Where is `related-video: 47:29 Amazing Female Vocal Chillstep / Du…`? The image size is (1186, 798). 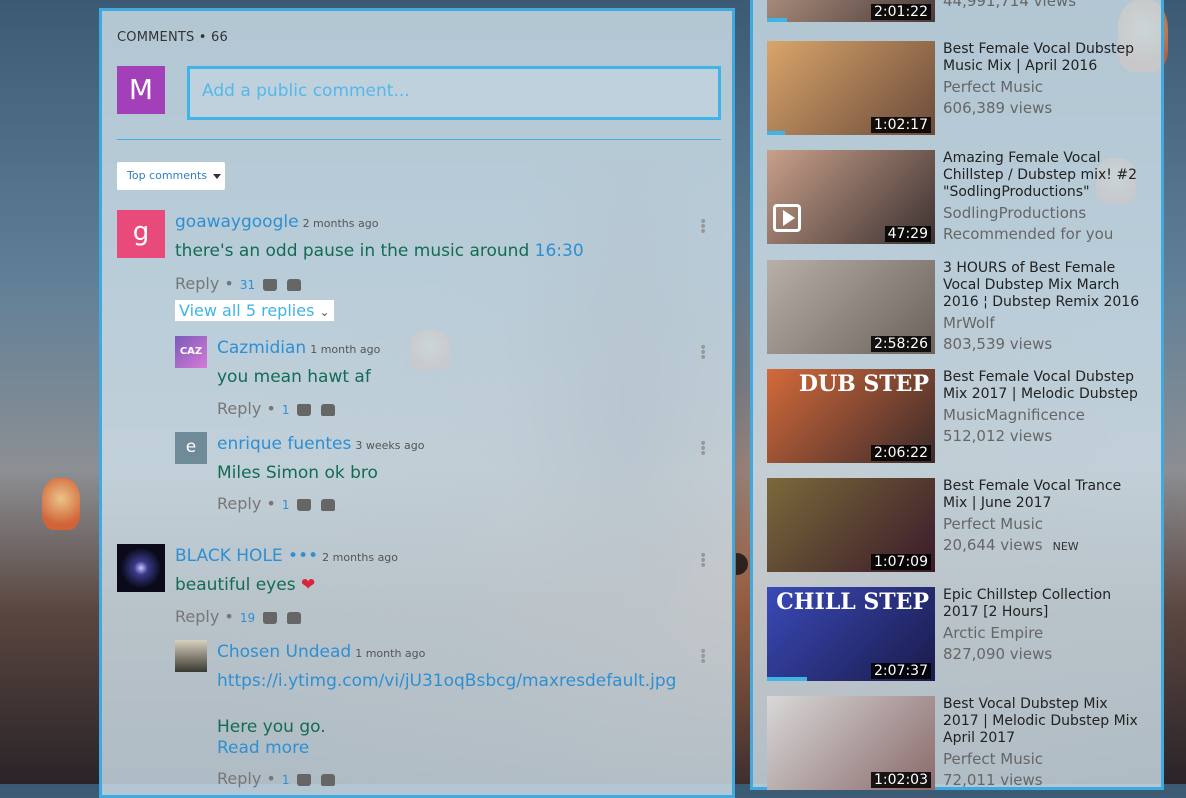
related-video: 47:29 Amazing Female Vocal Chillstep / Du… is located at coordinates (957, 198).